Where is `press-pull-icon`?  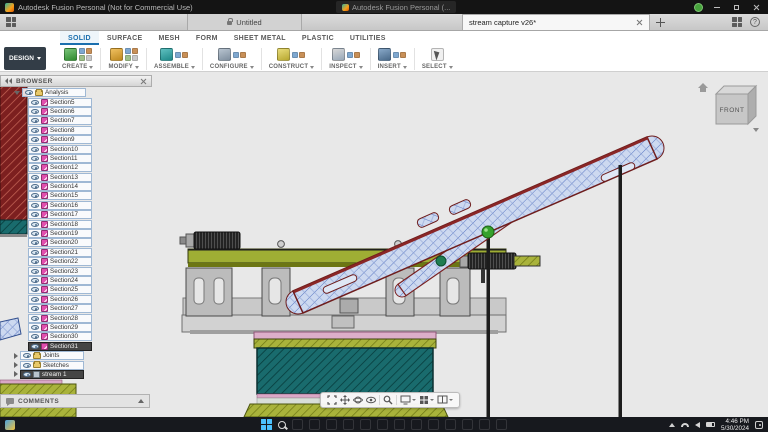
press-pull-icon is located at coordinates (116, 54).